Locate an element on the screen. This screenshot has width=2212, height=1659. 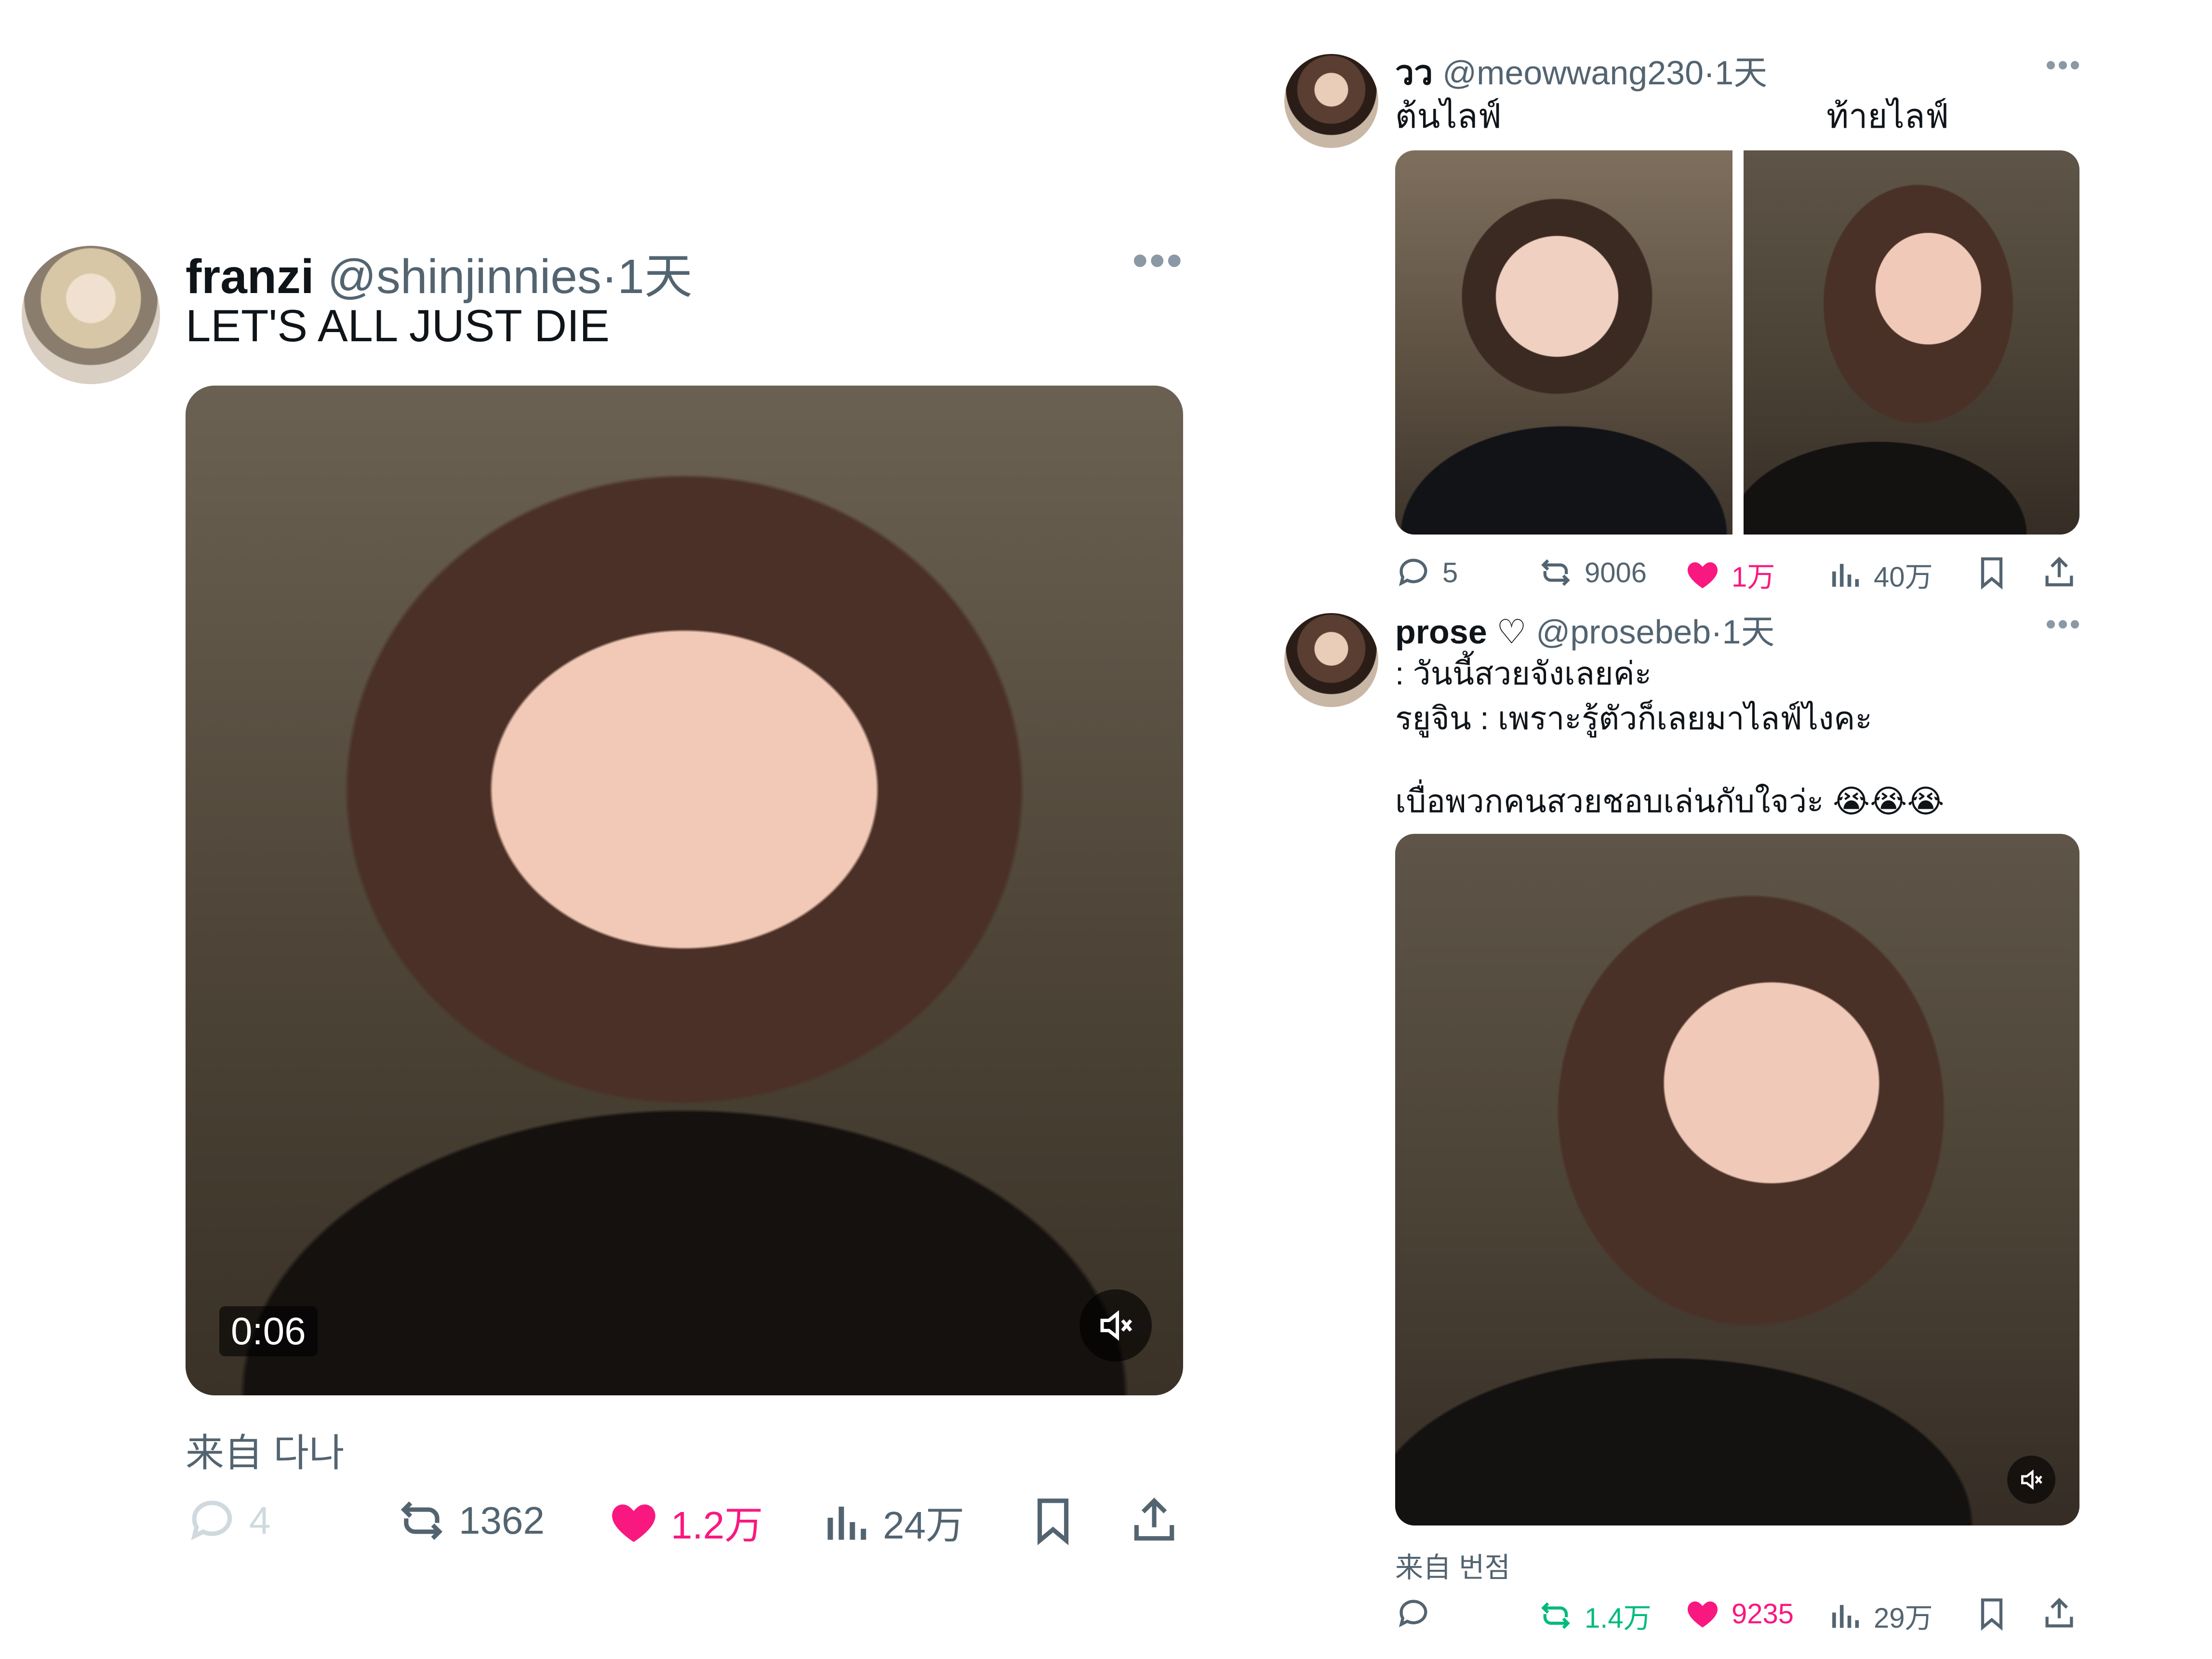
reply-button is located at coordinates (1413, 1613).